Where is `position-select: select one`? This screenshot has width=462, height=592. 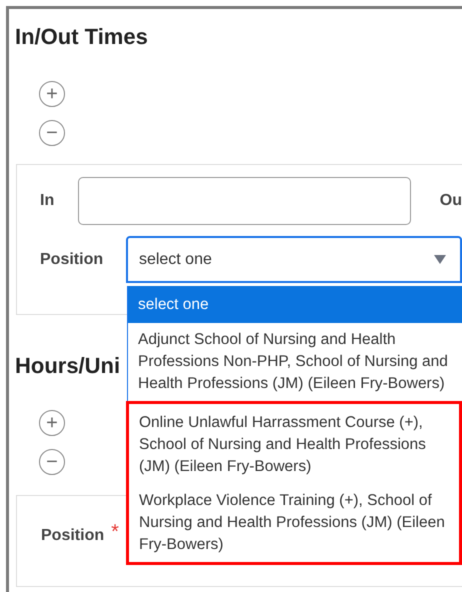
position-select: select one is located at coordinates (294, 259).